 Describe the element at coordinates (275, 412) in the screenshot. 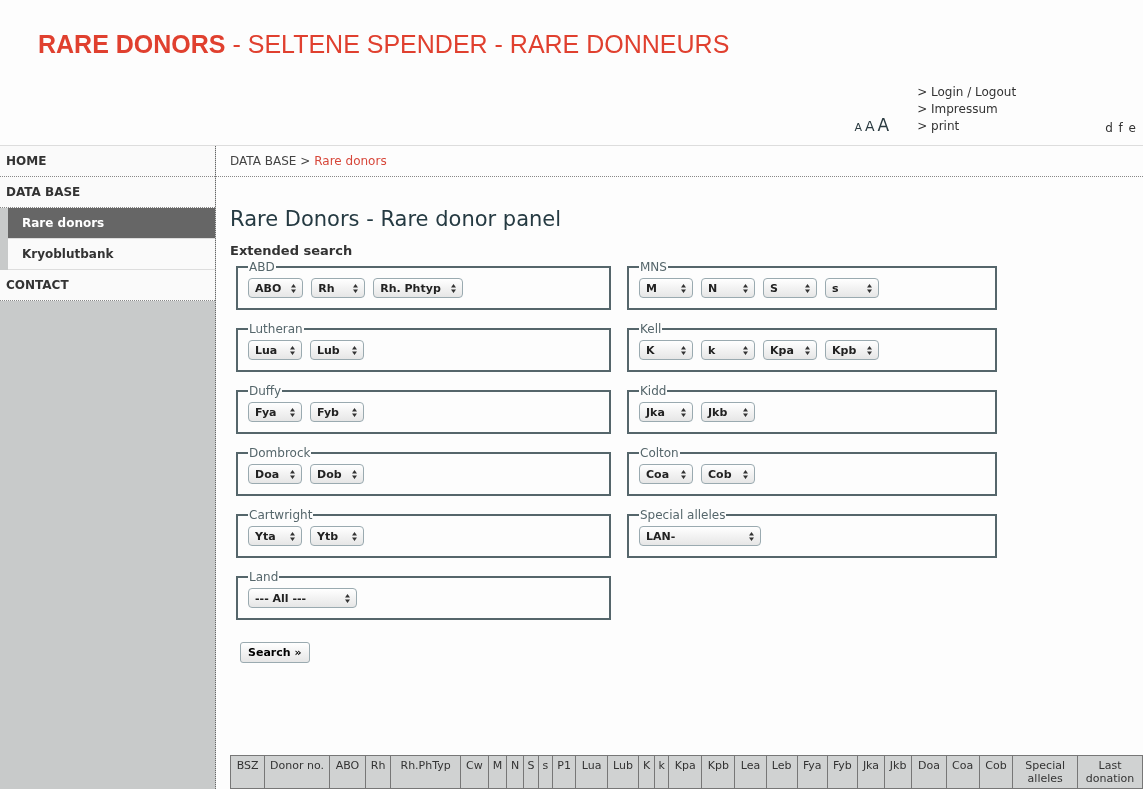

I see `dropdown: Fya` at that location.